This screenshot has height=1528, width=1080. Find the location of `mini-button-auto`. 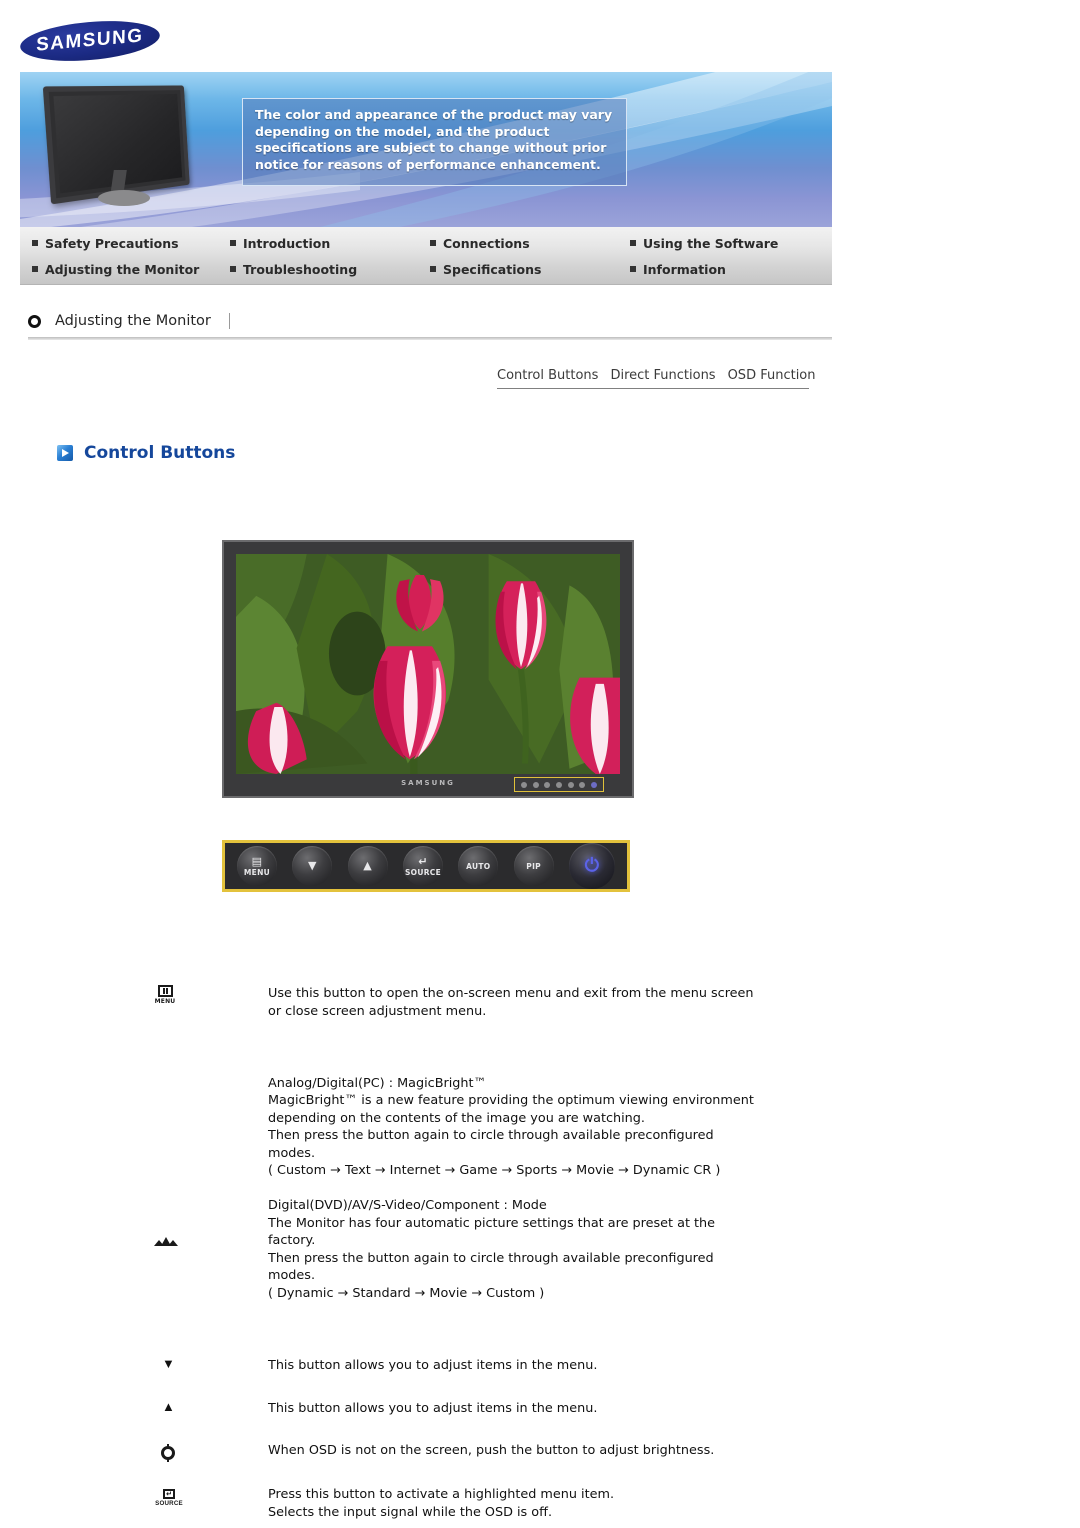

mini-button-auto is located at coordinates (570, 784).